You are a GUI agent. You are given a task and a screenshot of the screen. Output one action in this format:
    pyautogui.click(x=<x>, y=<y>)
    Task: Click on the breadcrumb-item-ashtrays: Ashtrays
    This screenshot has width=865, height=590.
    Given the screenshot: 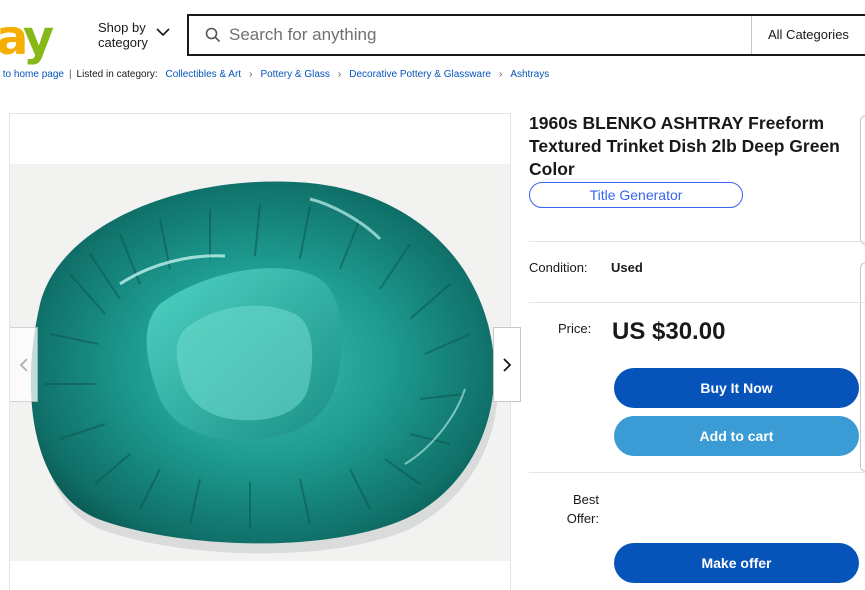 What is the action you would take?
    pyautogui.click(x=529, y=74)
    